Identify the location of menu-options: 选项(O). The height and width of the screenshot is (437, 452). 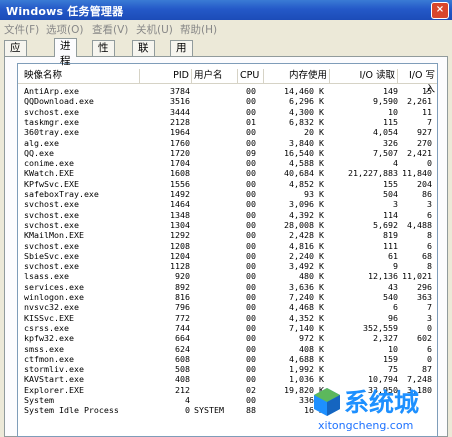
(64, 29).